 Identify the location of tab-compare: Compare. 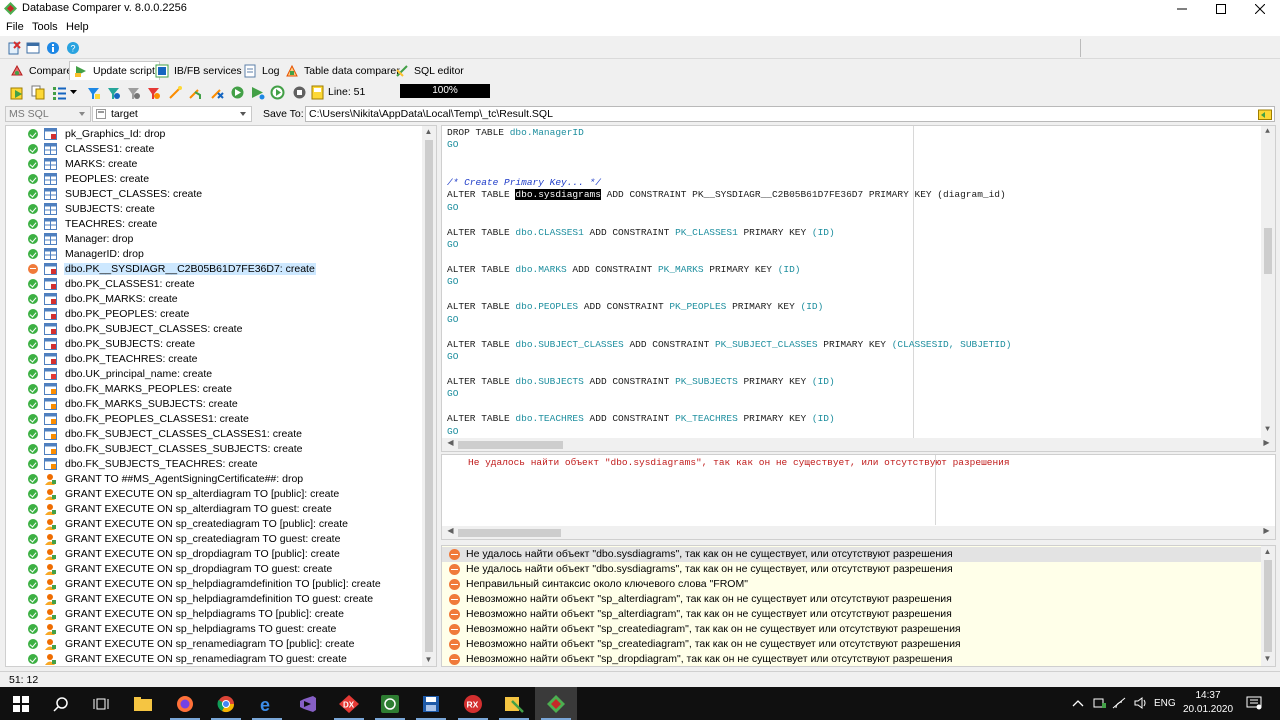
(41, 70).